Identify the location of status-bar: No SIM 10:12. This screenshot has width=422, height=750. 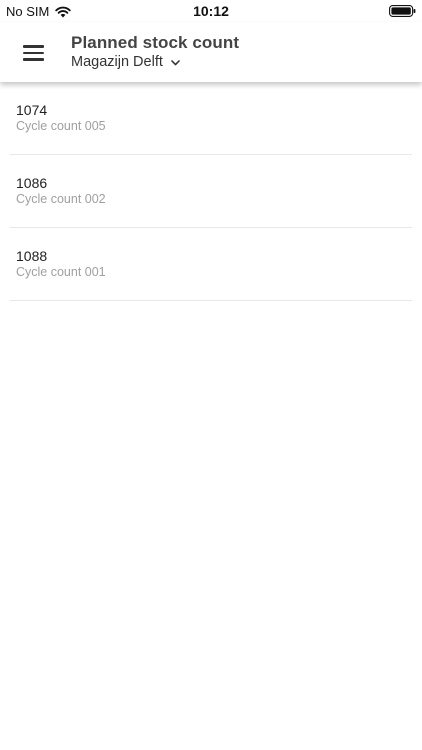
(211, 11).